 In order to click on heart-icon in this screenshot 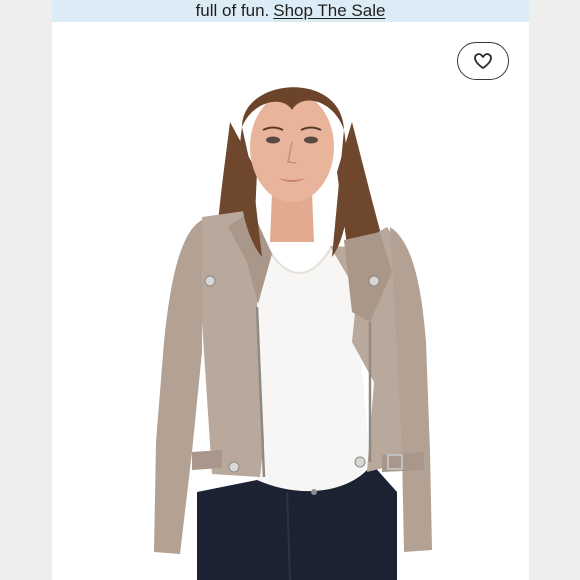, I will do `click(483, 61)`.